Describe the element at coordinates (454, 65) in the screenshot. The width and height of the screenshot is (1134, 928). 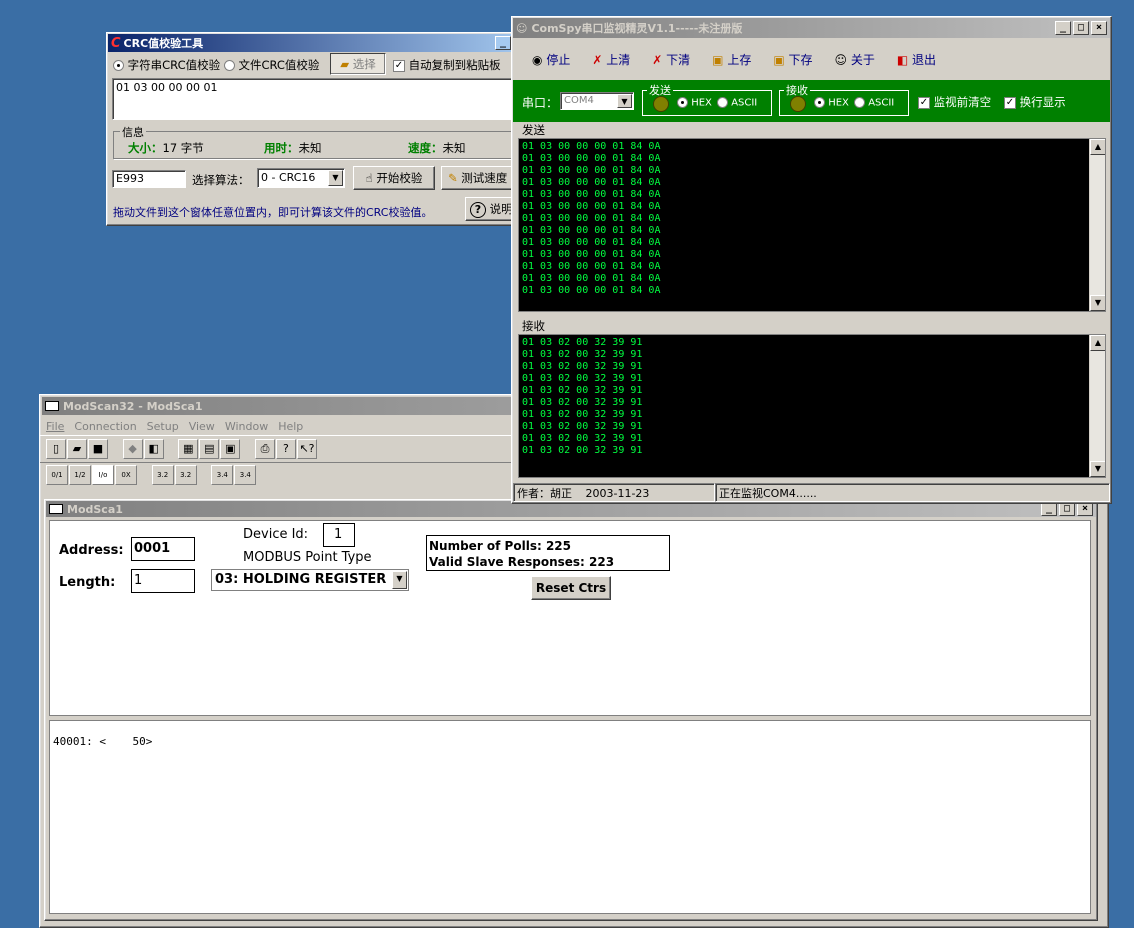
I see `auto-copy-label: 自动复制到粘贴板` at that location.